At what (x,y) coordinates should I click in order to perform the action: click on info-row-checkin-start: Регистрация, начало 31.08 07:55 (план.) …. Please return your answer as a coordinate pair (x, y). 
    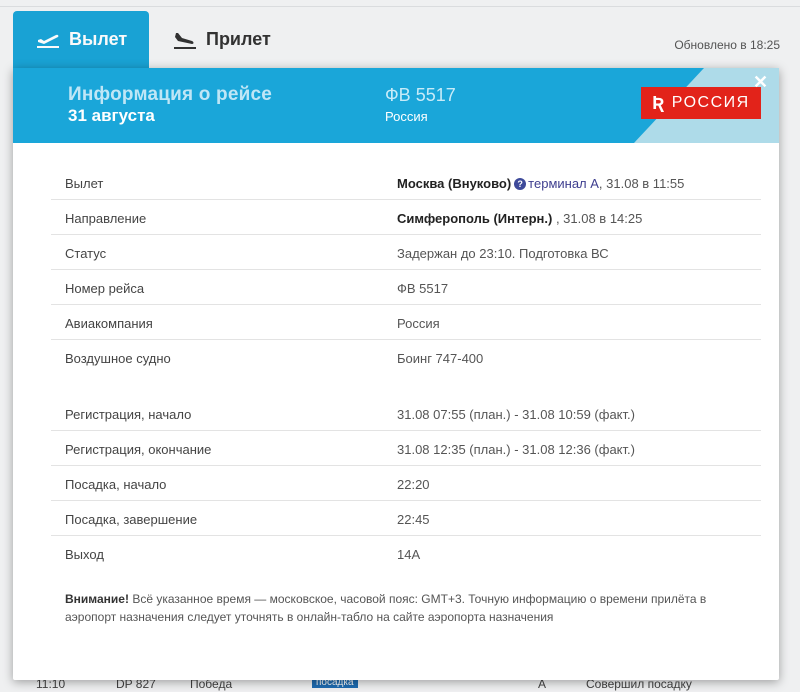
    Looking at the image, I should click on (406, 413).